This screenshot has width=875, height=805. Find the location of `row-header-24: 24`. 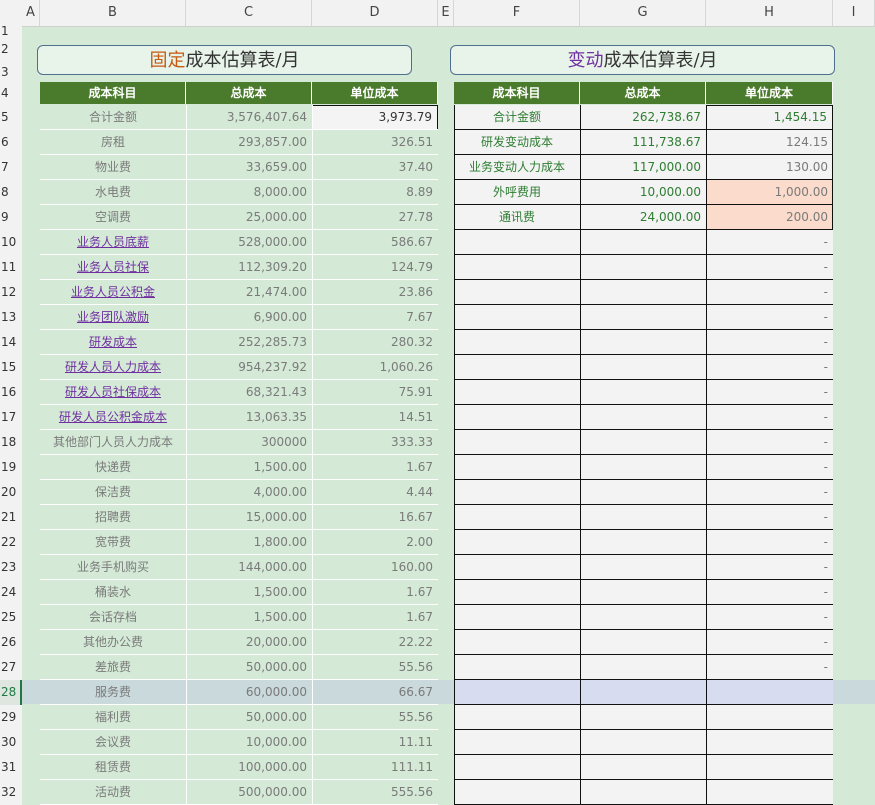

row-header-24: 24 is located at coordinates (11, 592).